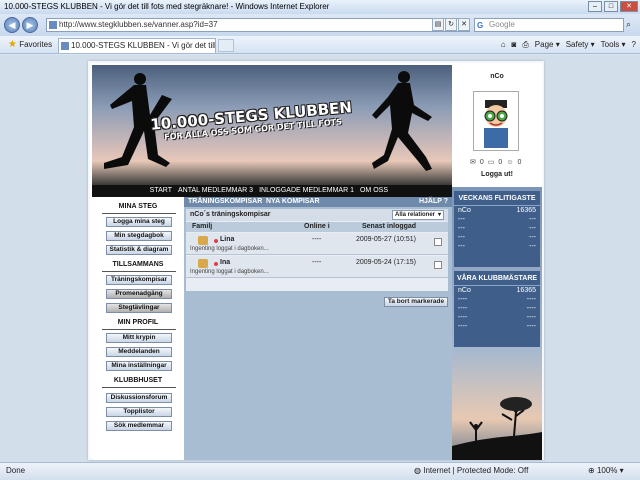 The height and width of the screenshot is (480, 640). Describe the element at coordinates (139, 412) in the screenshot. I see `toplists-button: Topplistor` at that location.